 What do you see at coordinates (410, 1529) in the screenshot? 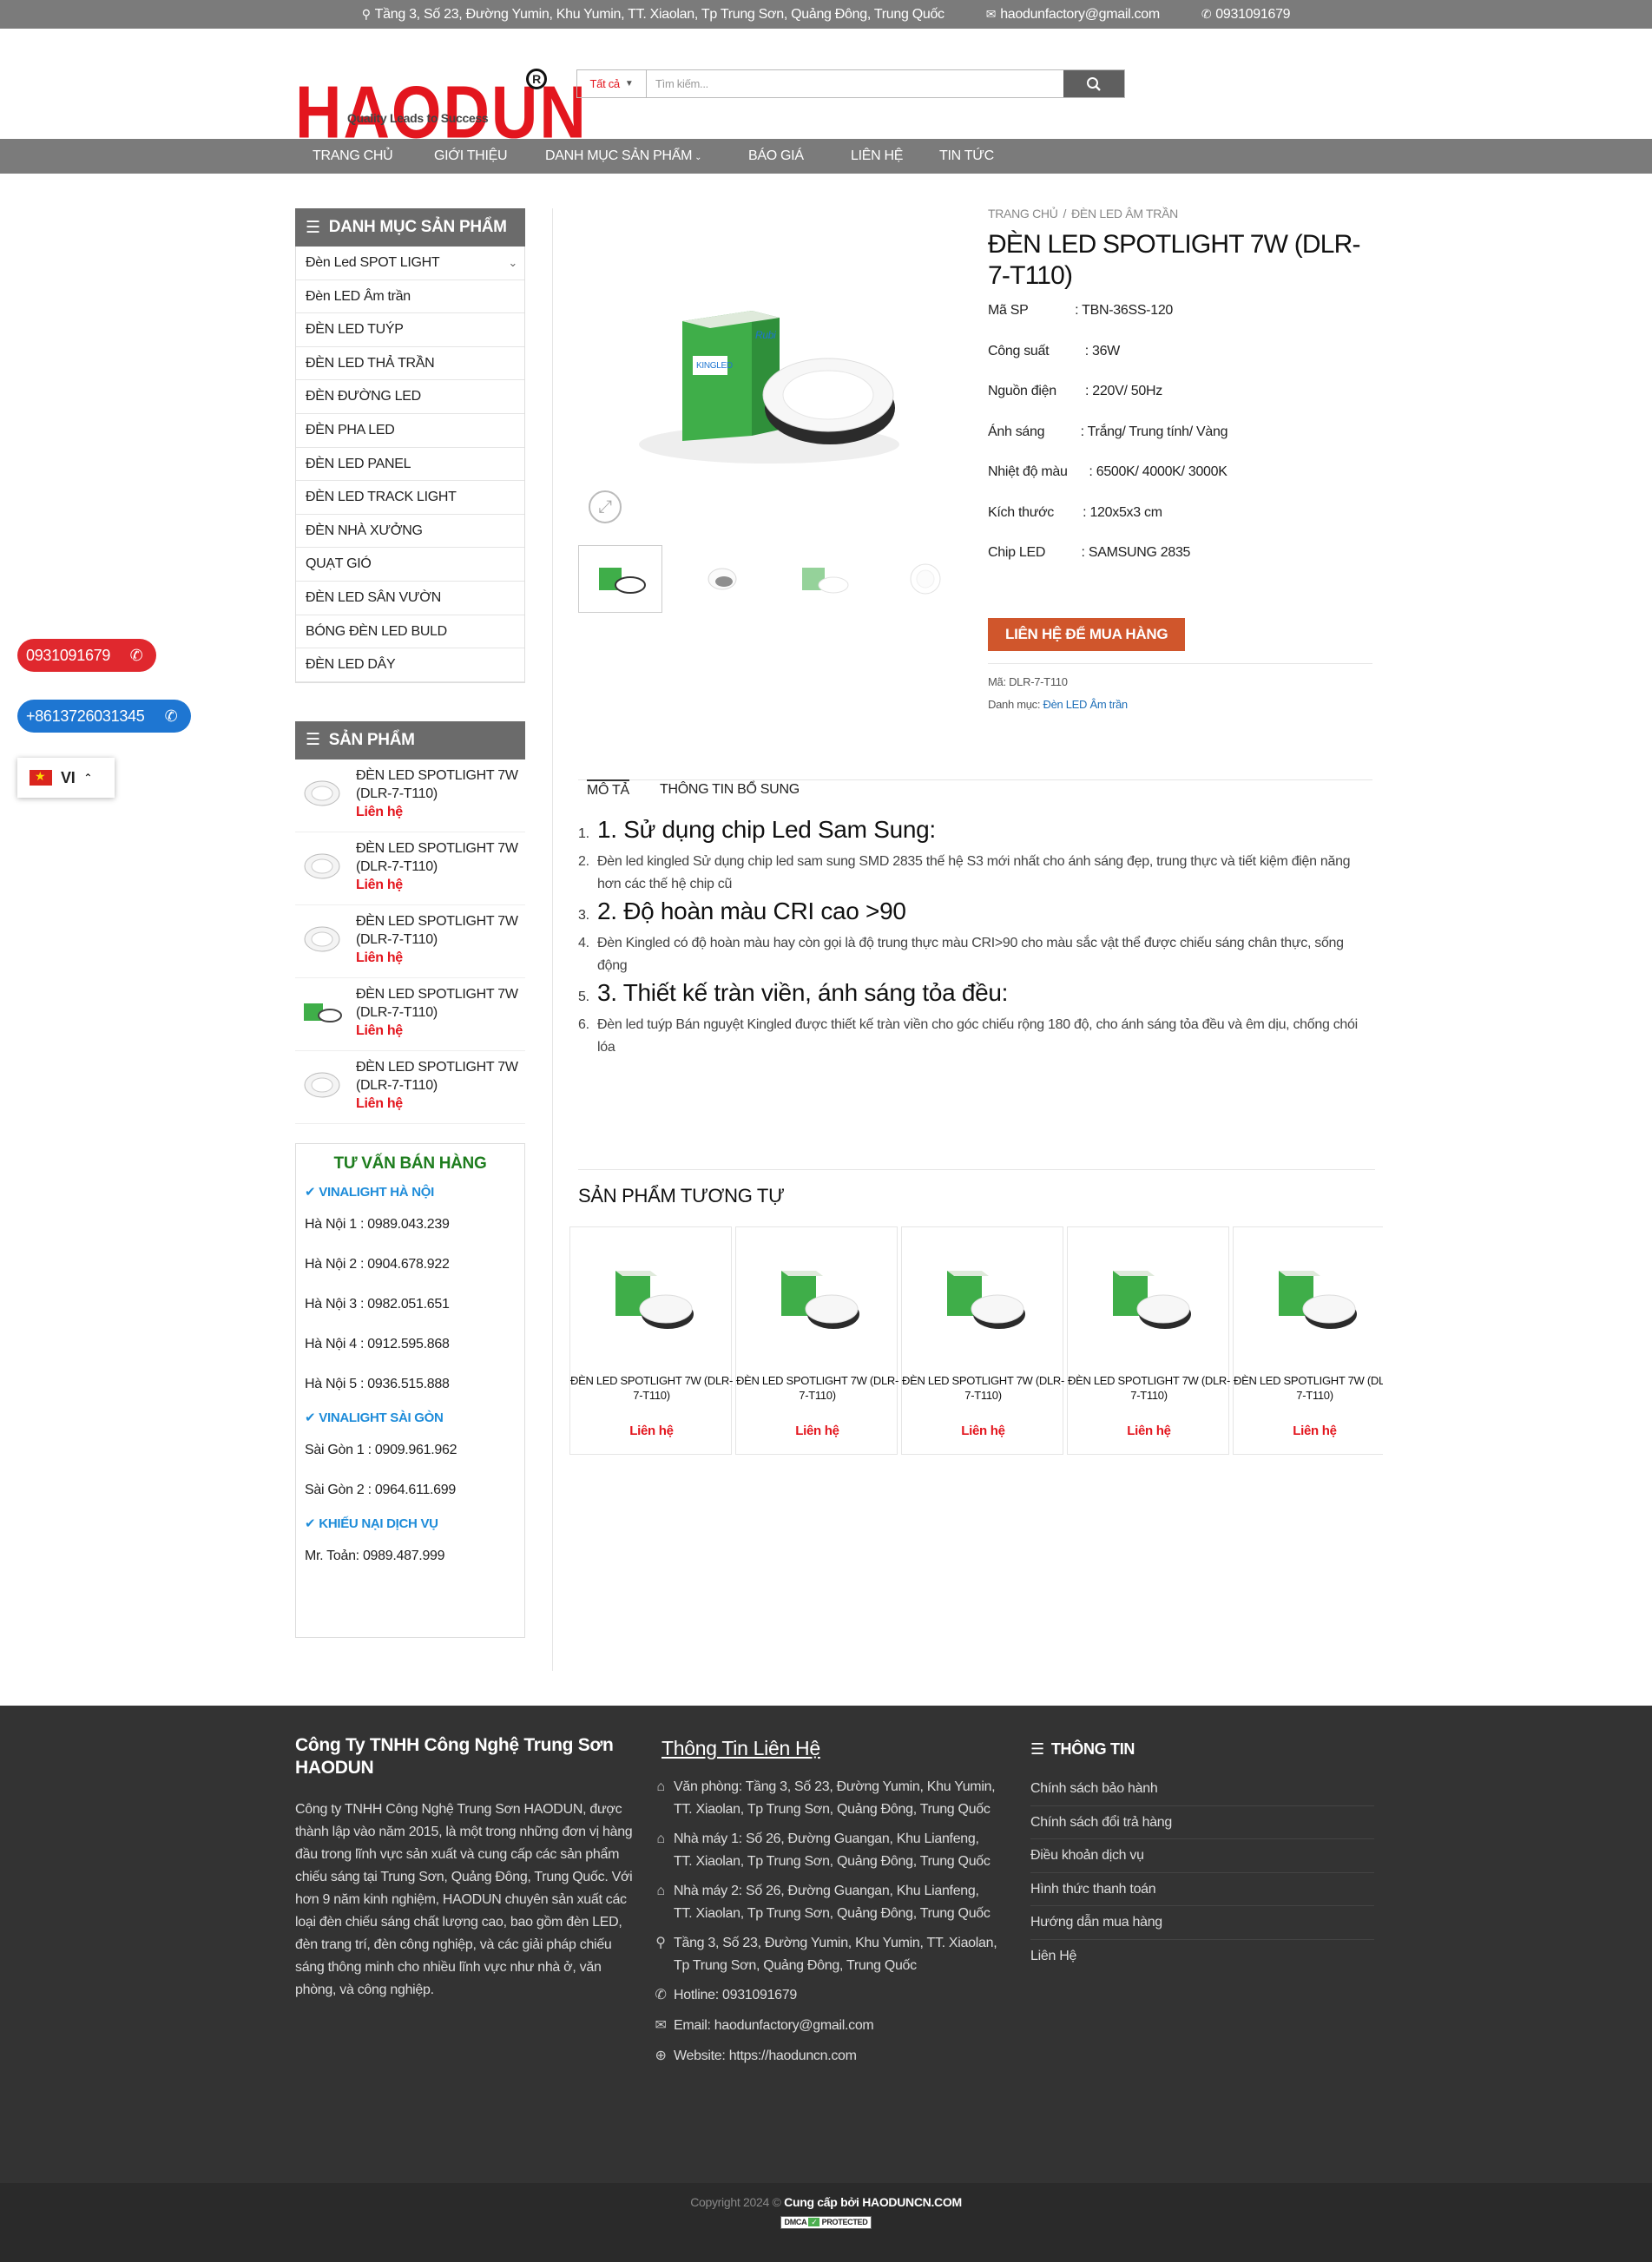
I see `consult-group-complaint: ✔ KHIẾU NẠI DỊCH VỤ` at bounding box center [410, 1529].